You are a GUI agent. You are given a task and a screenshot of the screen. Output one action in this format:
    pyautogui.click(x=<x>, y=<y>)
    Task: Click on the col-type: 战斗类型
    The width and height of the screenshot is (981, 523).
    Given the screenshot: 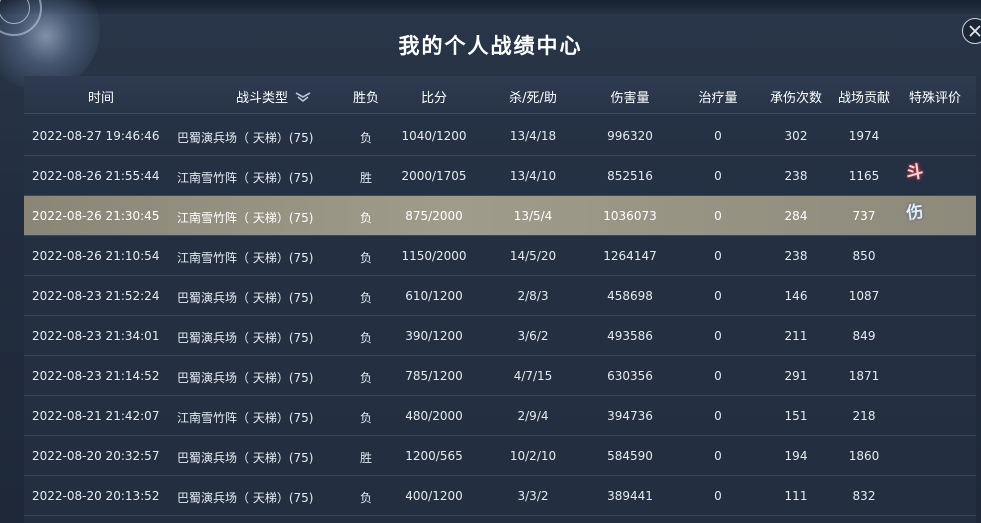 What is the action you would take?
    pyautogui.click(x=274, y=96)
    